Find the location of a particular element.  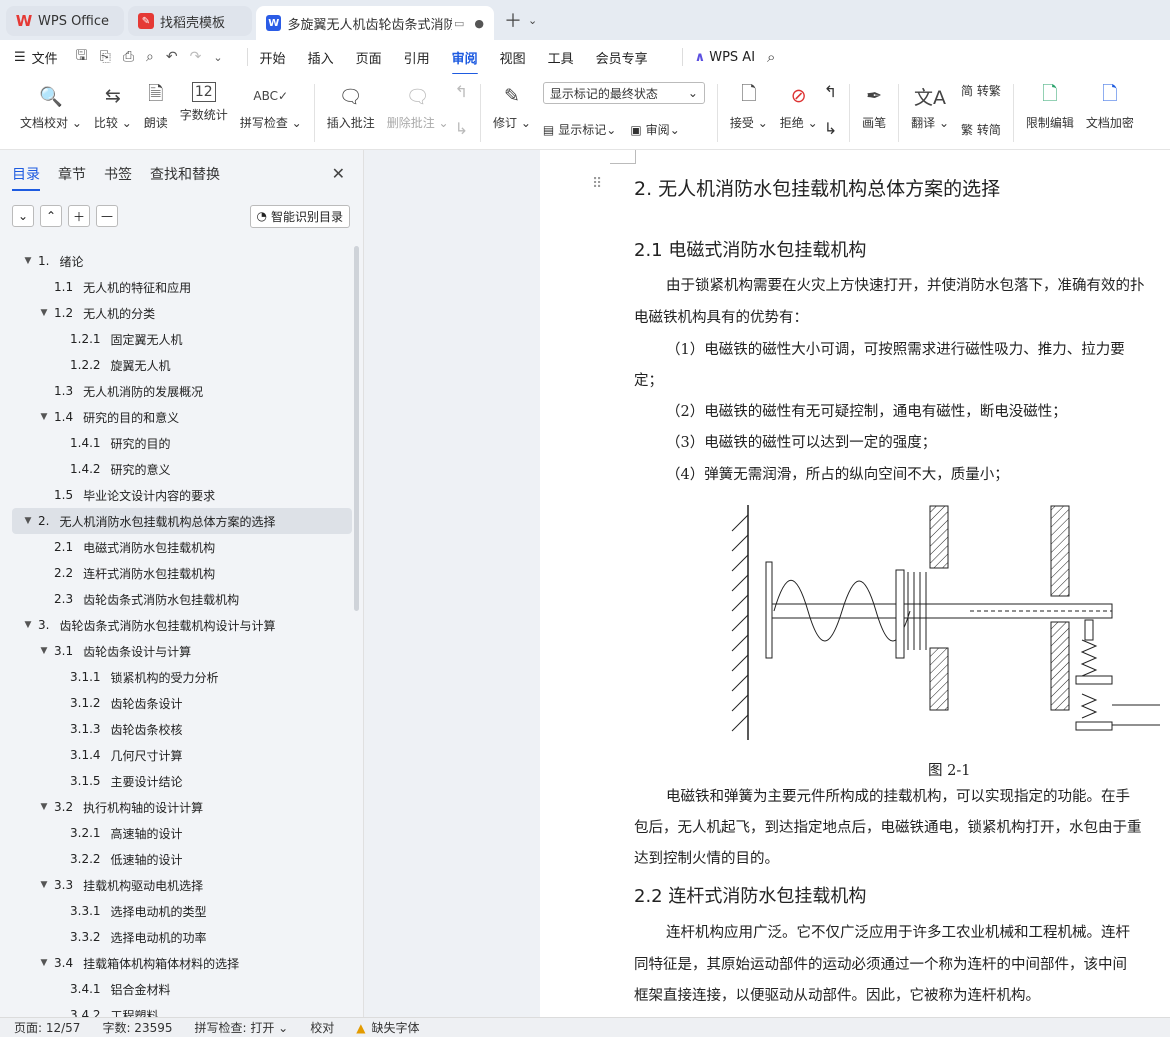

save-icon: 🖫 is located at coordinates (82, 57).